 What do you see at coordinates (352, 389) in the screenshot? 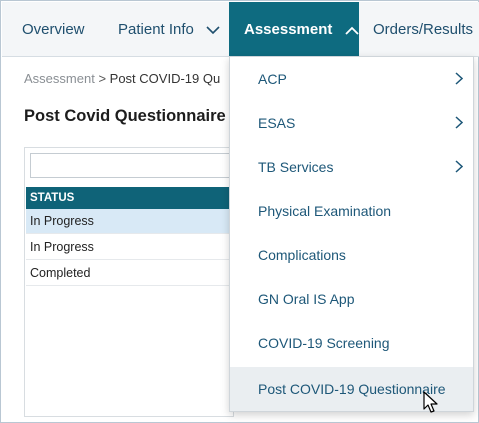
I see `menu-item-label: Post COVID-19 Questionnaire` at bounding box center [352, 389].